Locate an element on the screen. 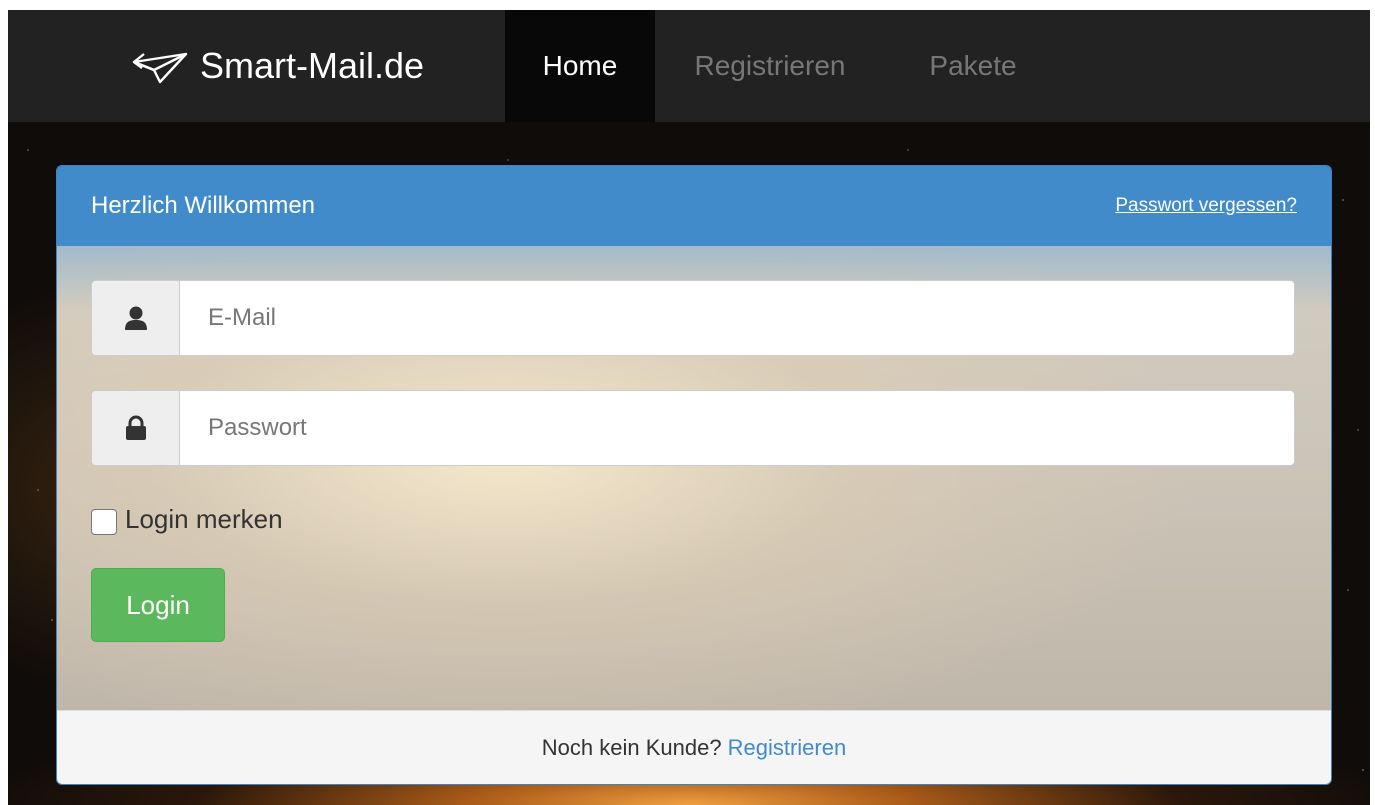  brand-link: Smart-Mail.de is located at coordinates (277, 66).